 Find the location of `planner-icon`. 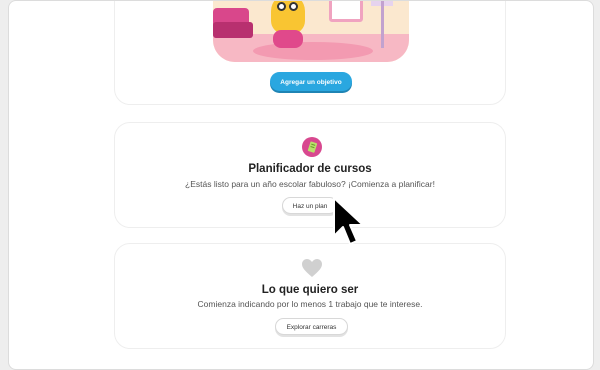

planner-icon is located at coordinates (312, 147).